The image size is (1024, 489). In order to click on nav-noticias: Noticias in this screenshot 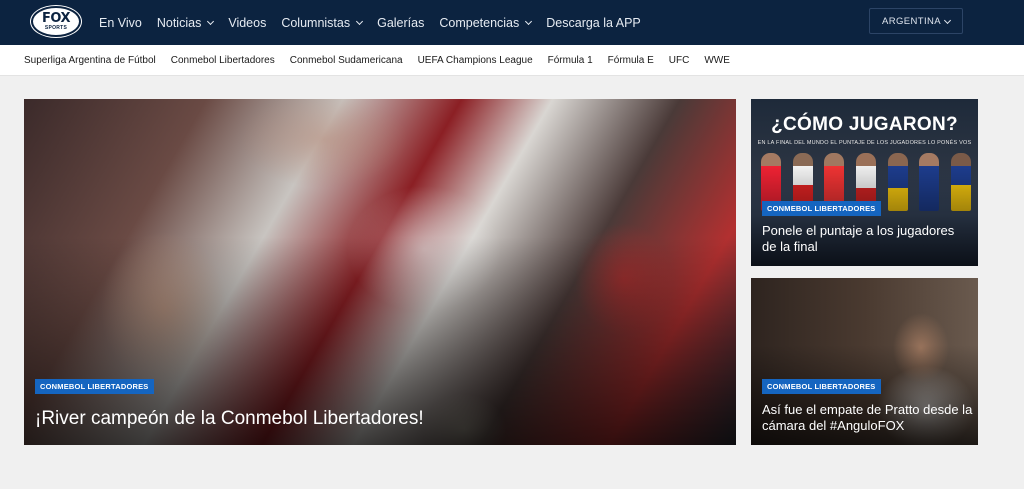, I will do `click(185, 22)`.